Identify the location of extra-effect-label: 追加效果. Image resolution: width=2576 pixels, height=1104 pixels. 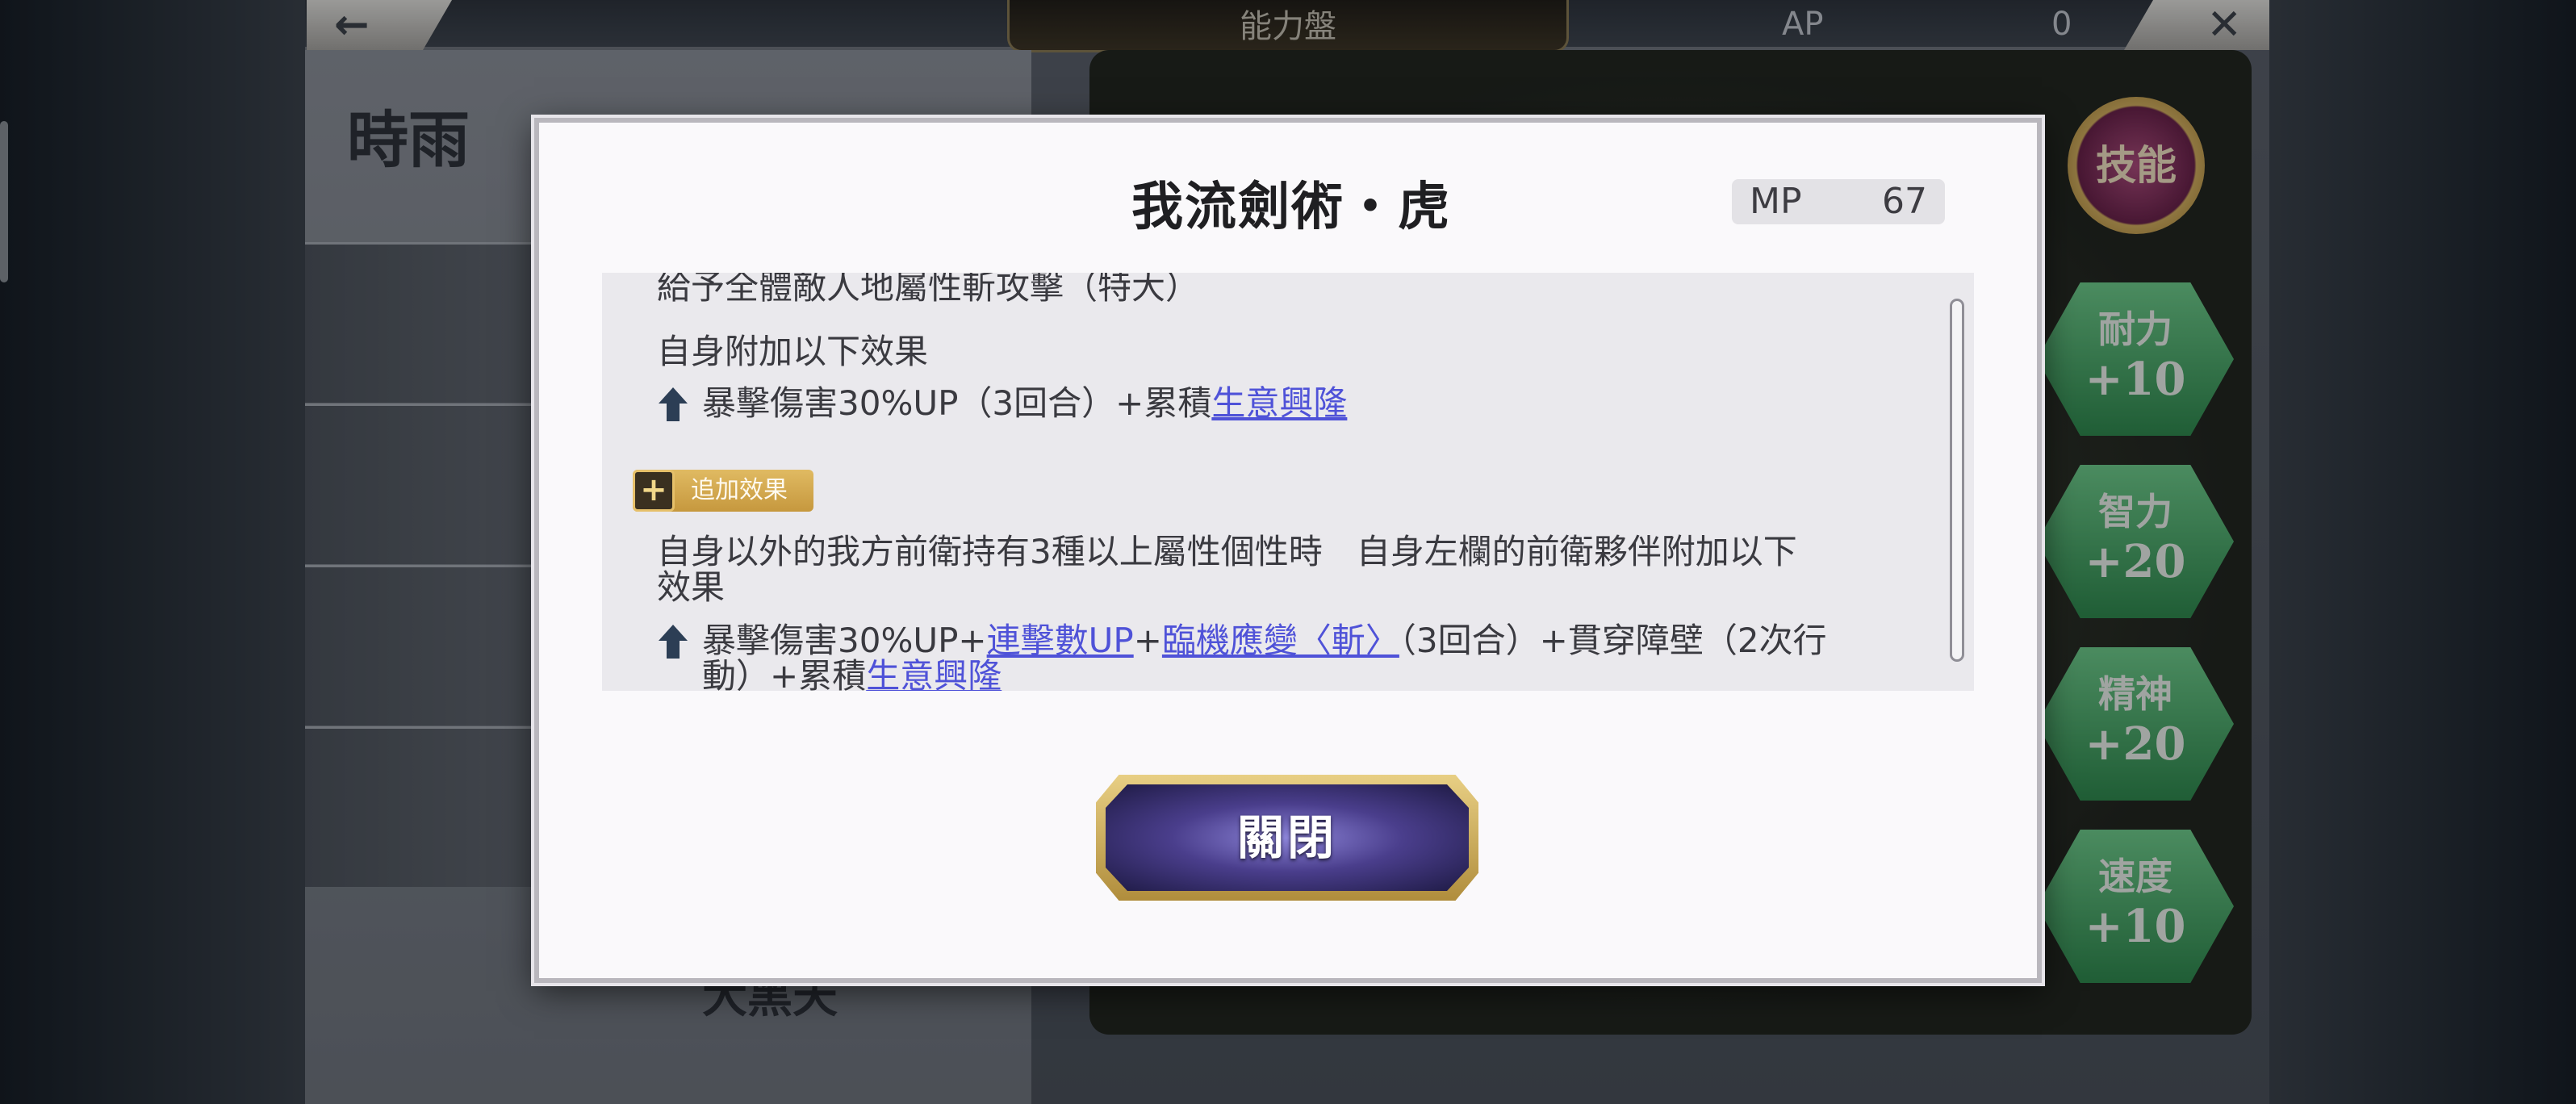
(739, 490).